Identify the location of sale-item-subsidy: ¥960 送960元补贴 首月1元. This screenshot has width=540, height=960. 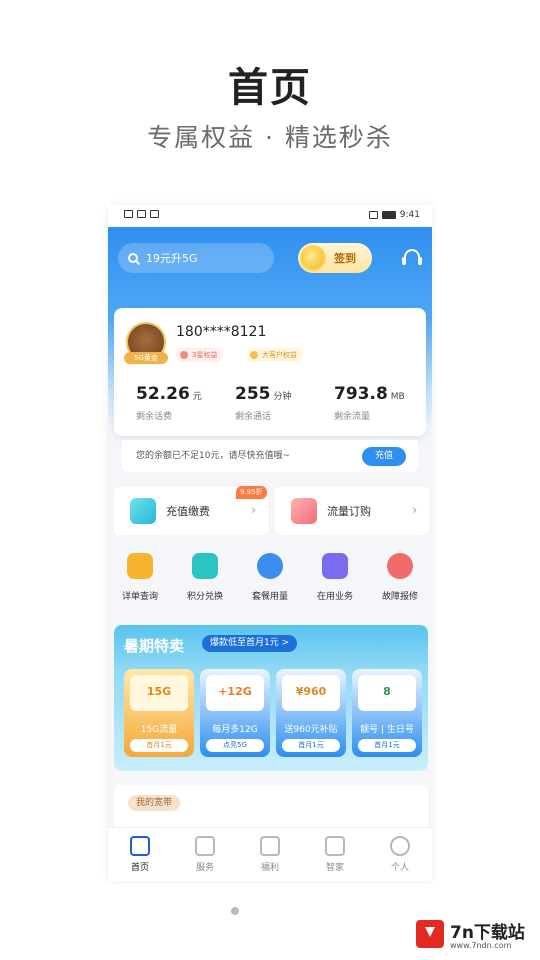
(311, 713).